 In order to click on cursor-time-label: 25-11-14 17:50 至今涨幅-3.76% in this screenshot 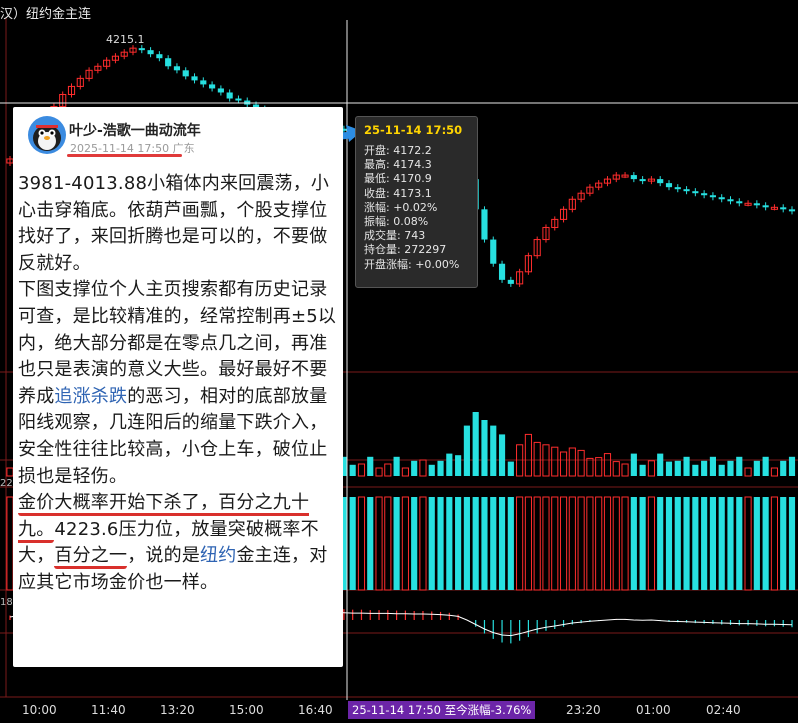, I will do `click(442, 710)`.